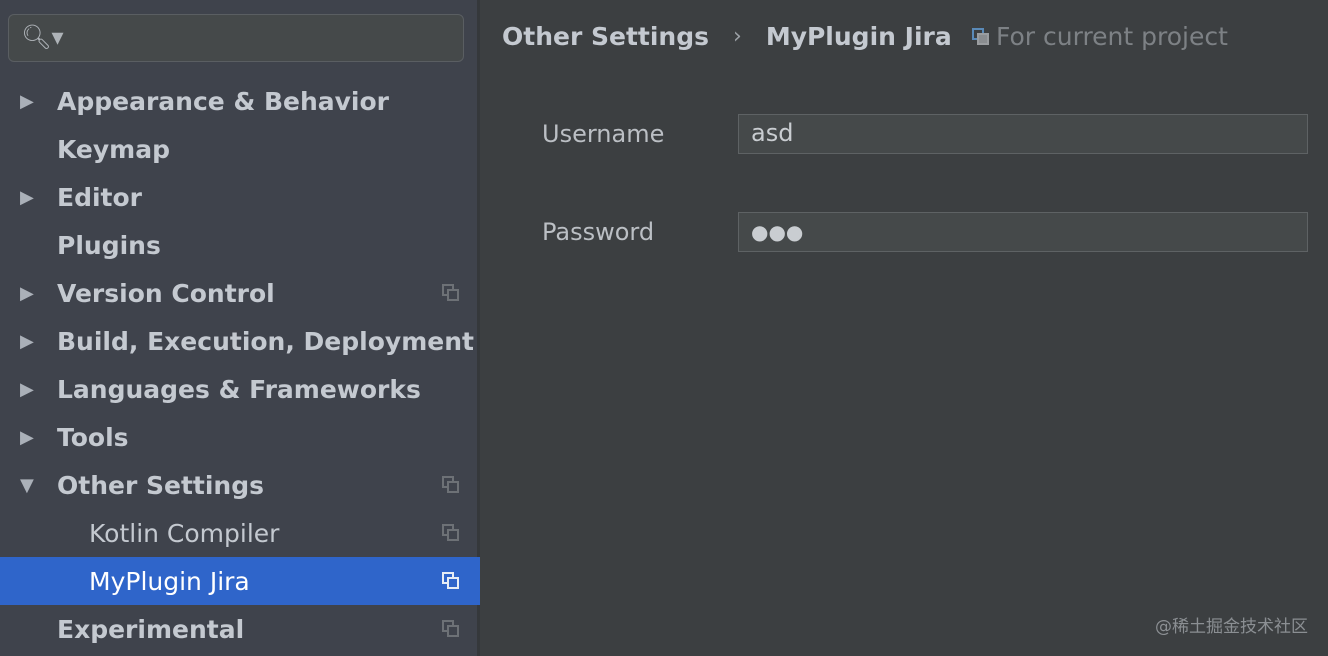 The image size is (1328, 656). Describe the element at coordinates (114, 149) in the screenshot. I see `sidebar-item-label: Keymap` at that location.